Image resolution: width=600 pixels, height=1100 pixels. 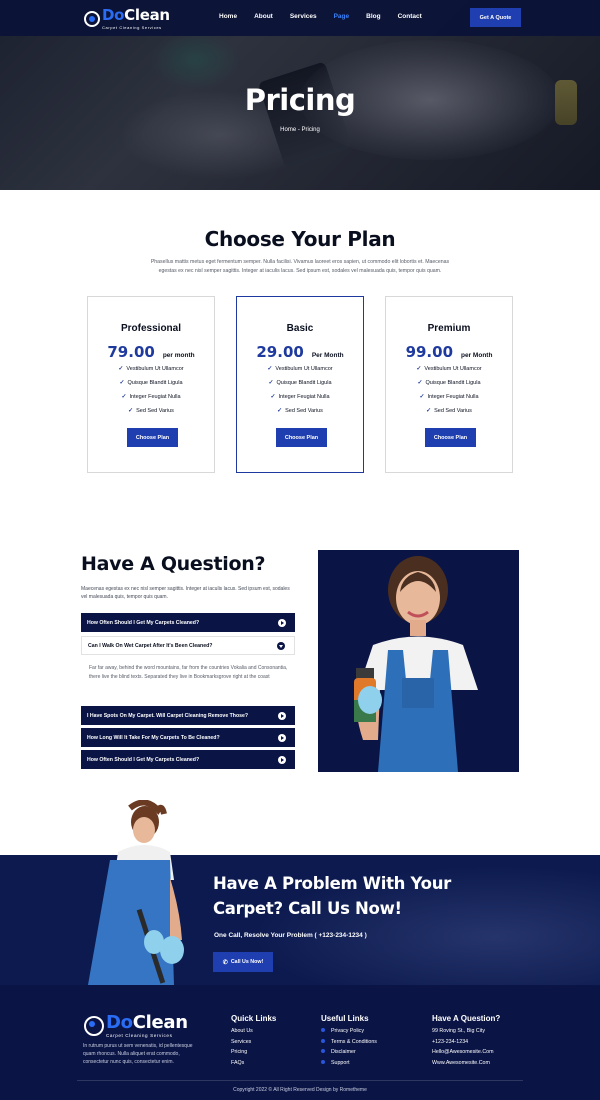 What do you see at coordinates (300, 1080) in the screenshot?
I see `footer-divider` at bounding box center [300, 1080].